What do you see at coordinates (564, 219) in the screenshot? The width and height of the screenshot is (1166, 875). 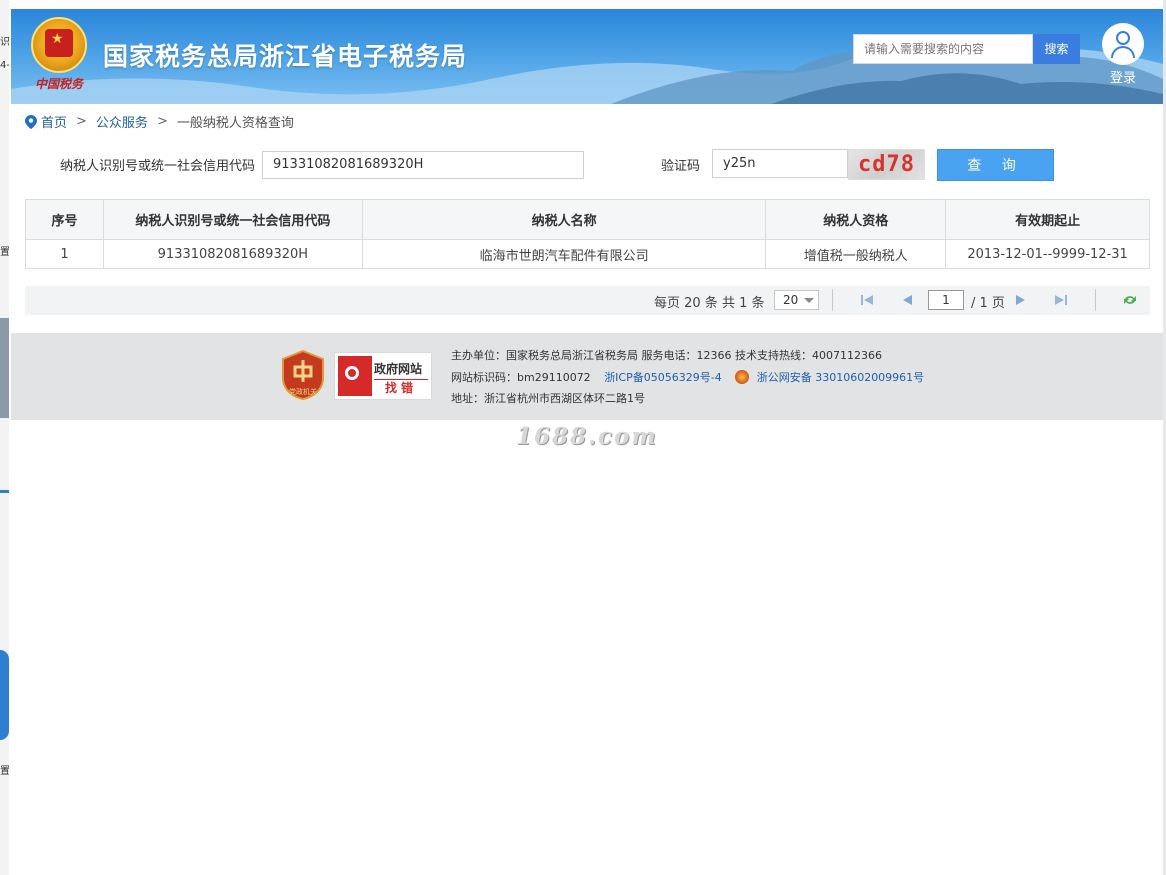 I see `column-header: 纳税人名称` at bounding box center [564, 219].